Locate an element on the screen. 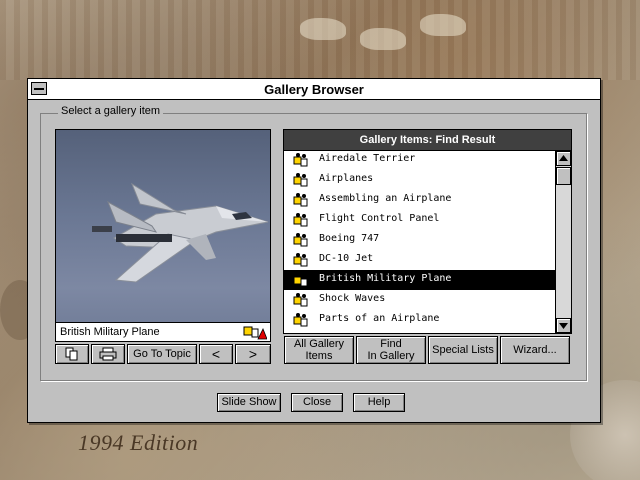  group-label: Select a gallery item is located at coordinates (111, 111).